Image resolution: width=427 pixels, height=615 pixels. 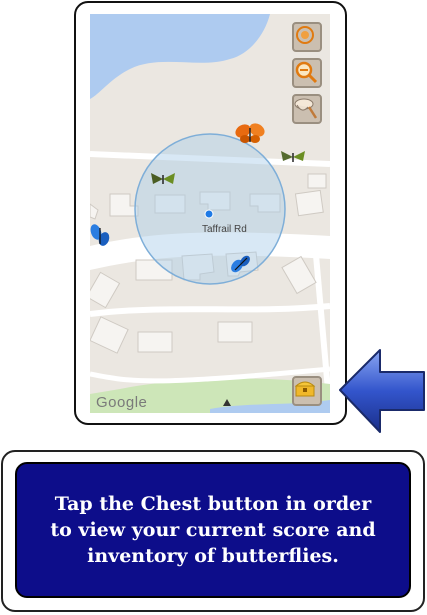 I want to click on capture-range-circle, so click(x=210, y=209).